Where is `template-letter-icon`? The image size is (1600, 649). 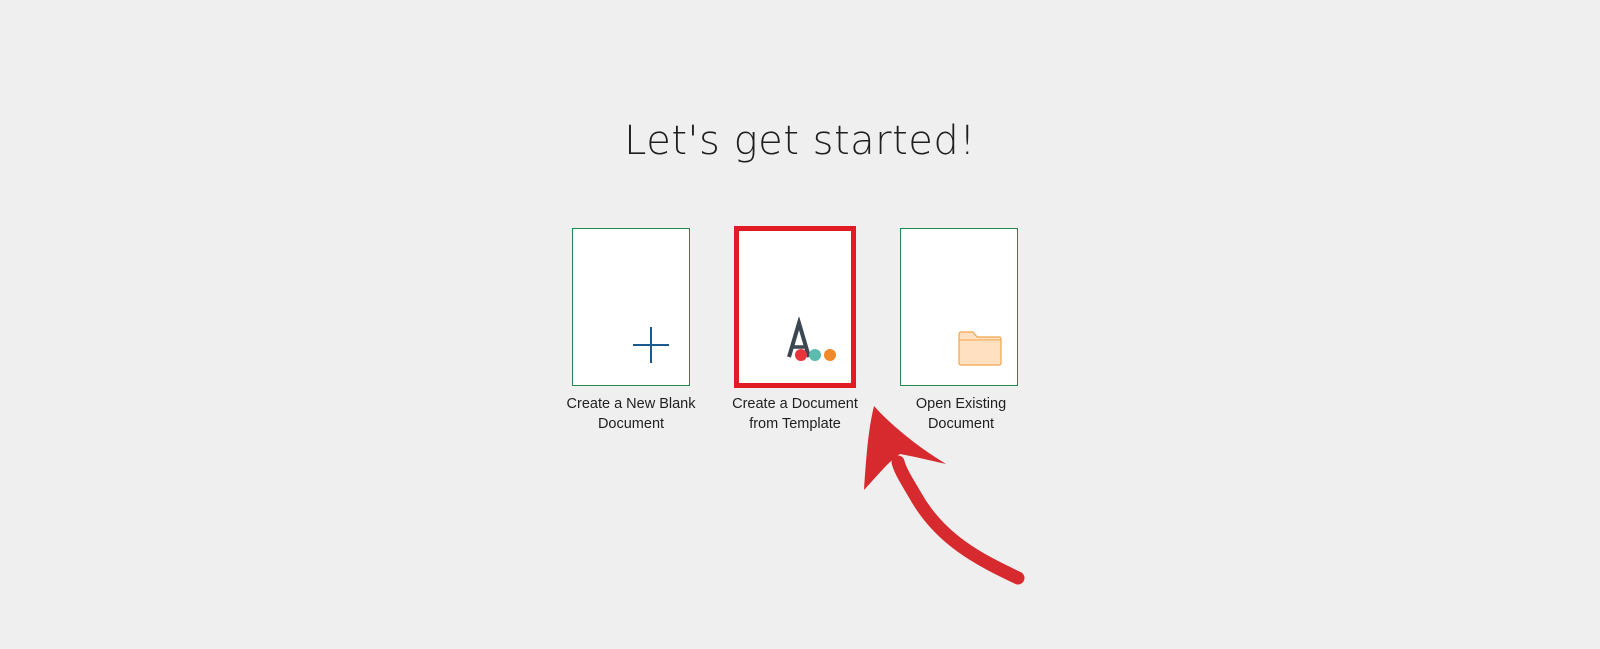
template-letter-icon is located at coordinates (811, 339).